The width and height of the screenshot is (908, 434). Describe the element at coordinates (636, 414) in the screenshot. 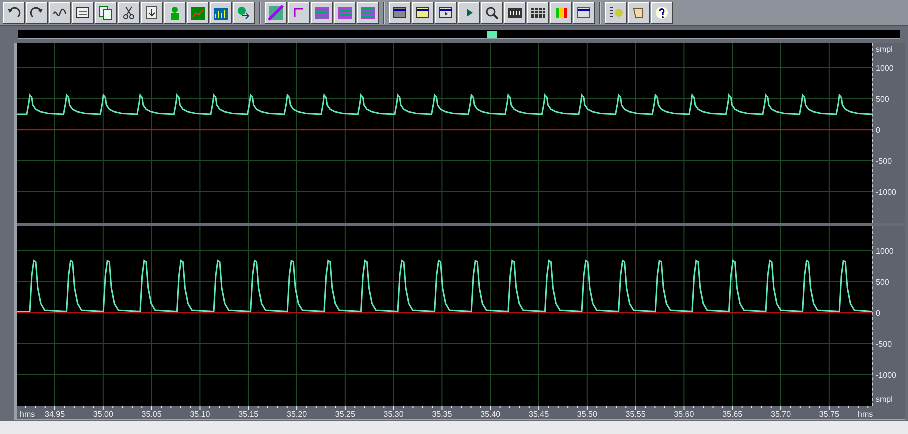

I see `time-label: 35.55` at that location.